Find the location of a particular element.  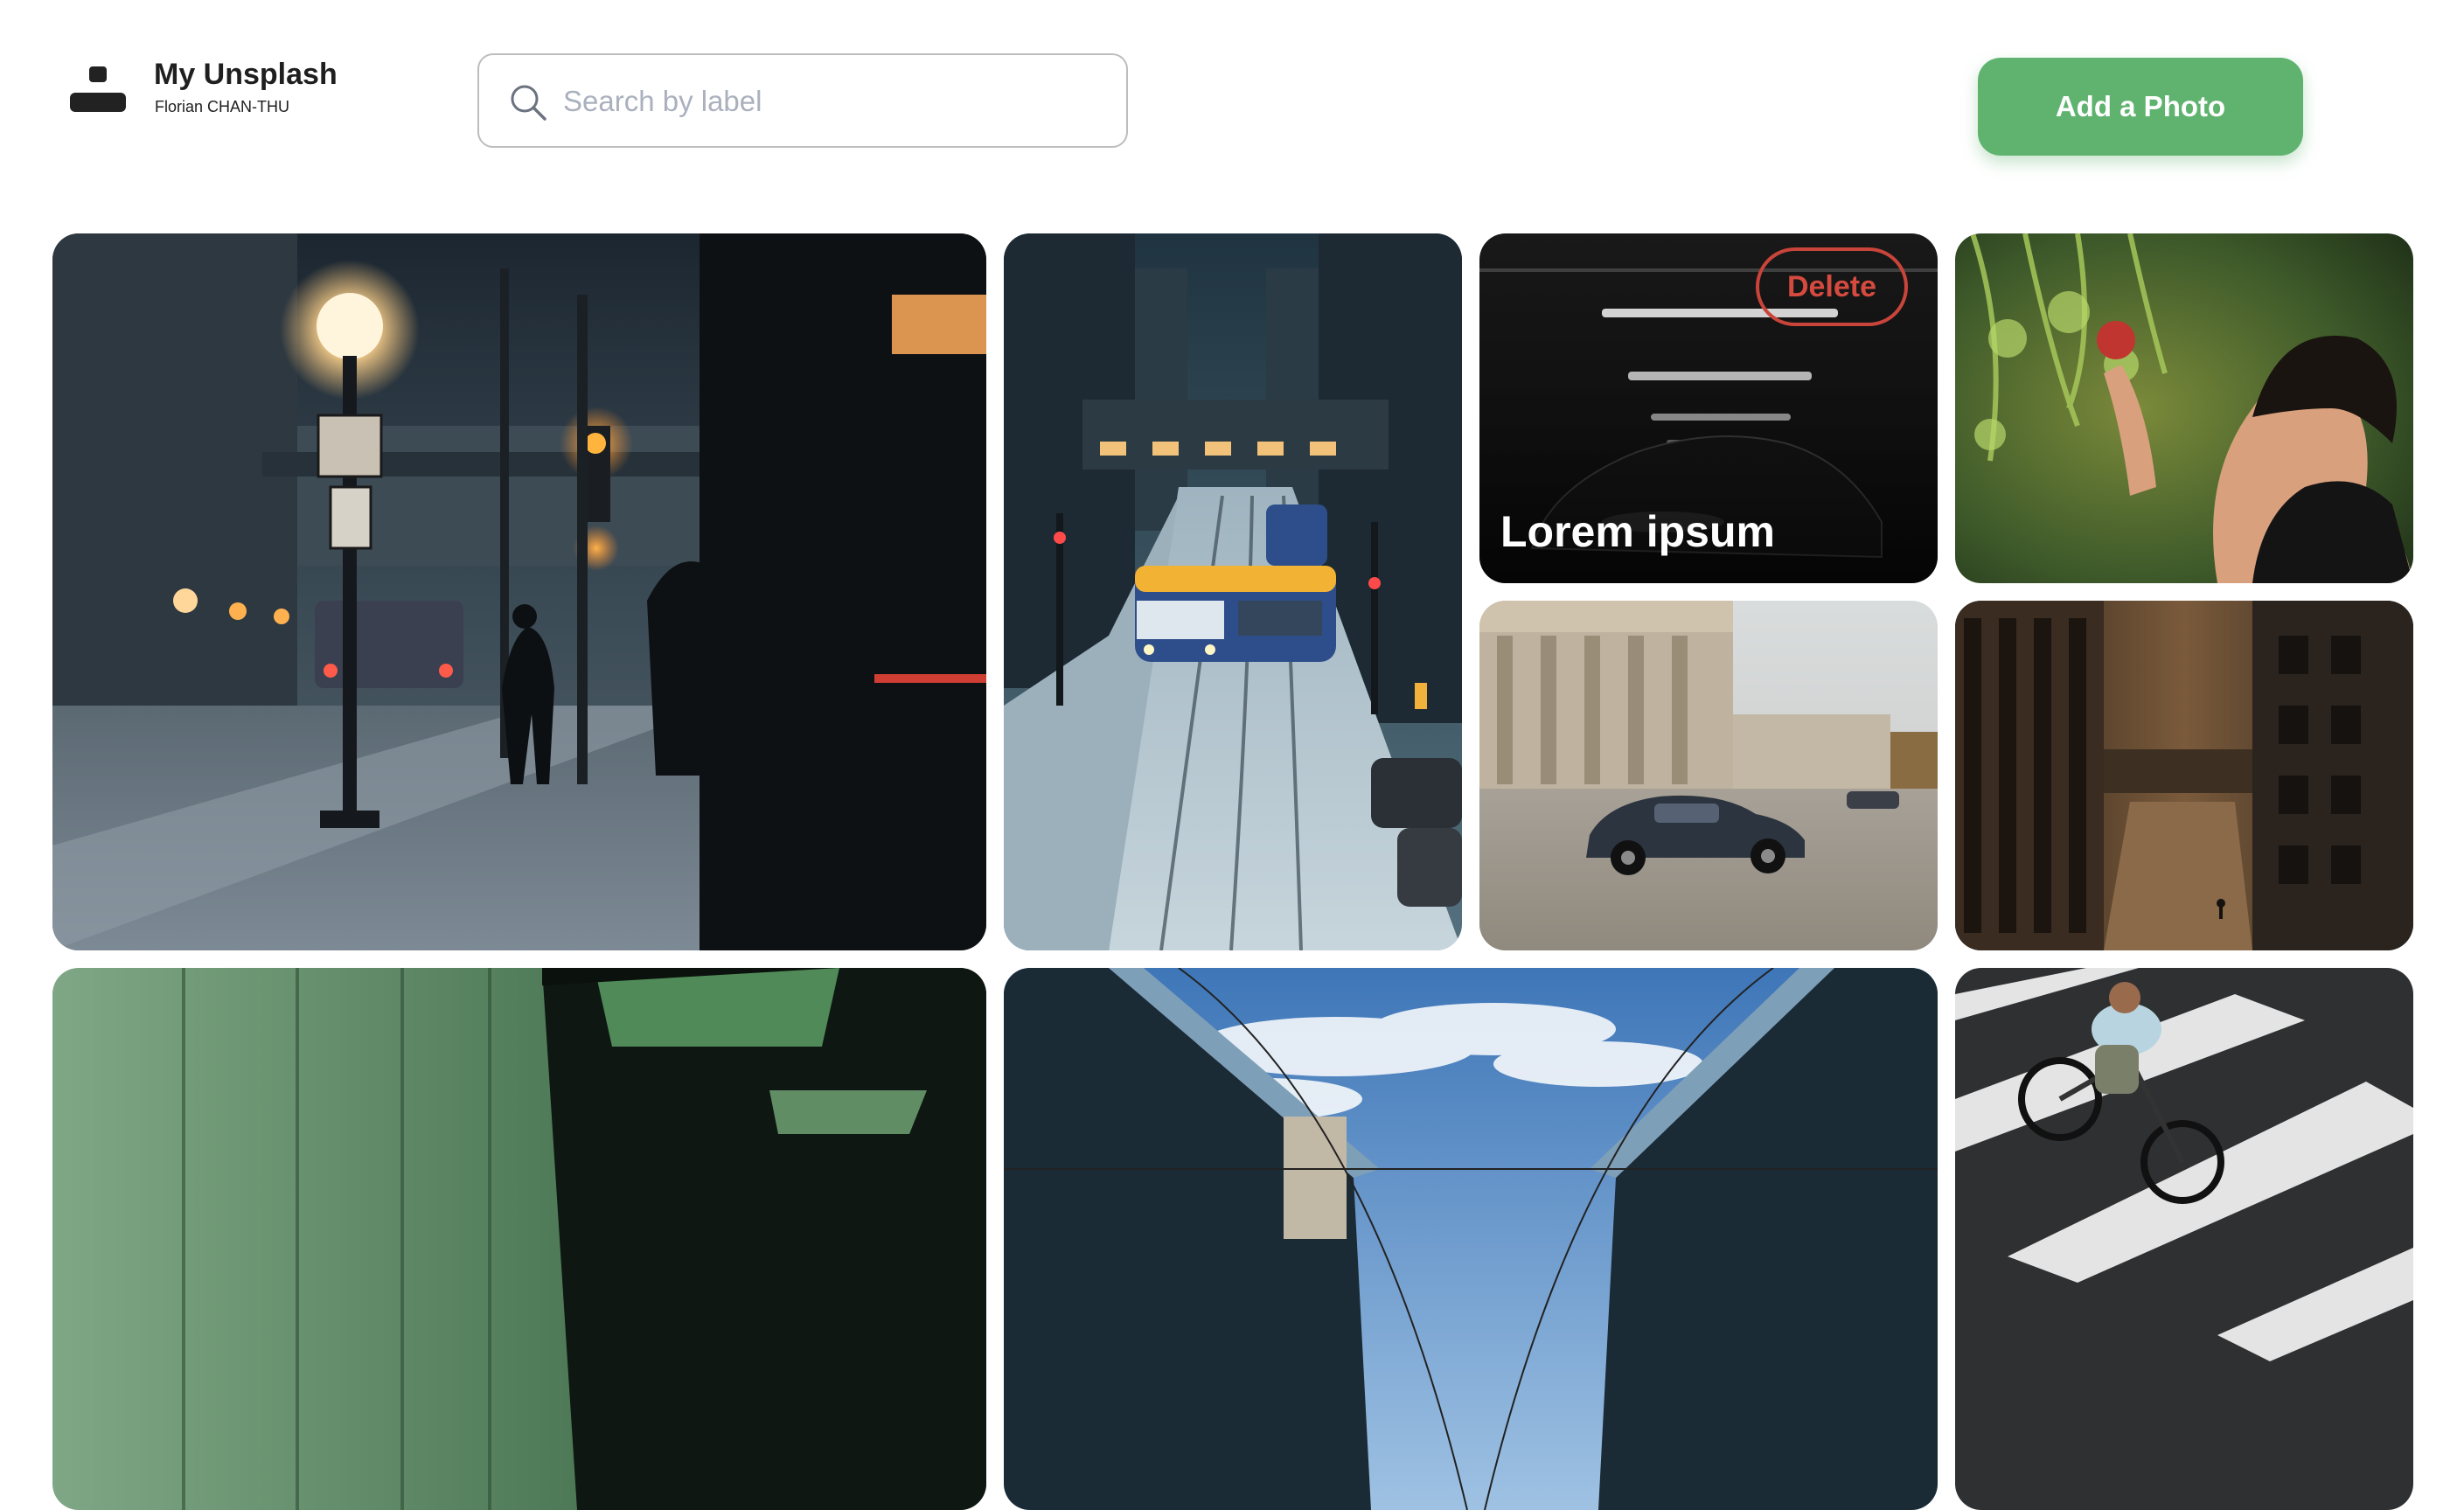

photo-label: Lorem ipsum is located at coordinates (1637, 531).